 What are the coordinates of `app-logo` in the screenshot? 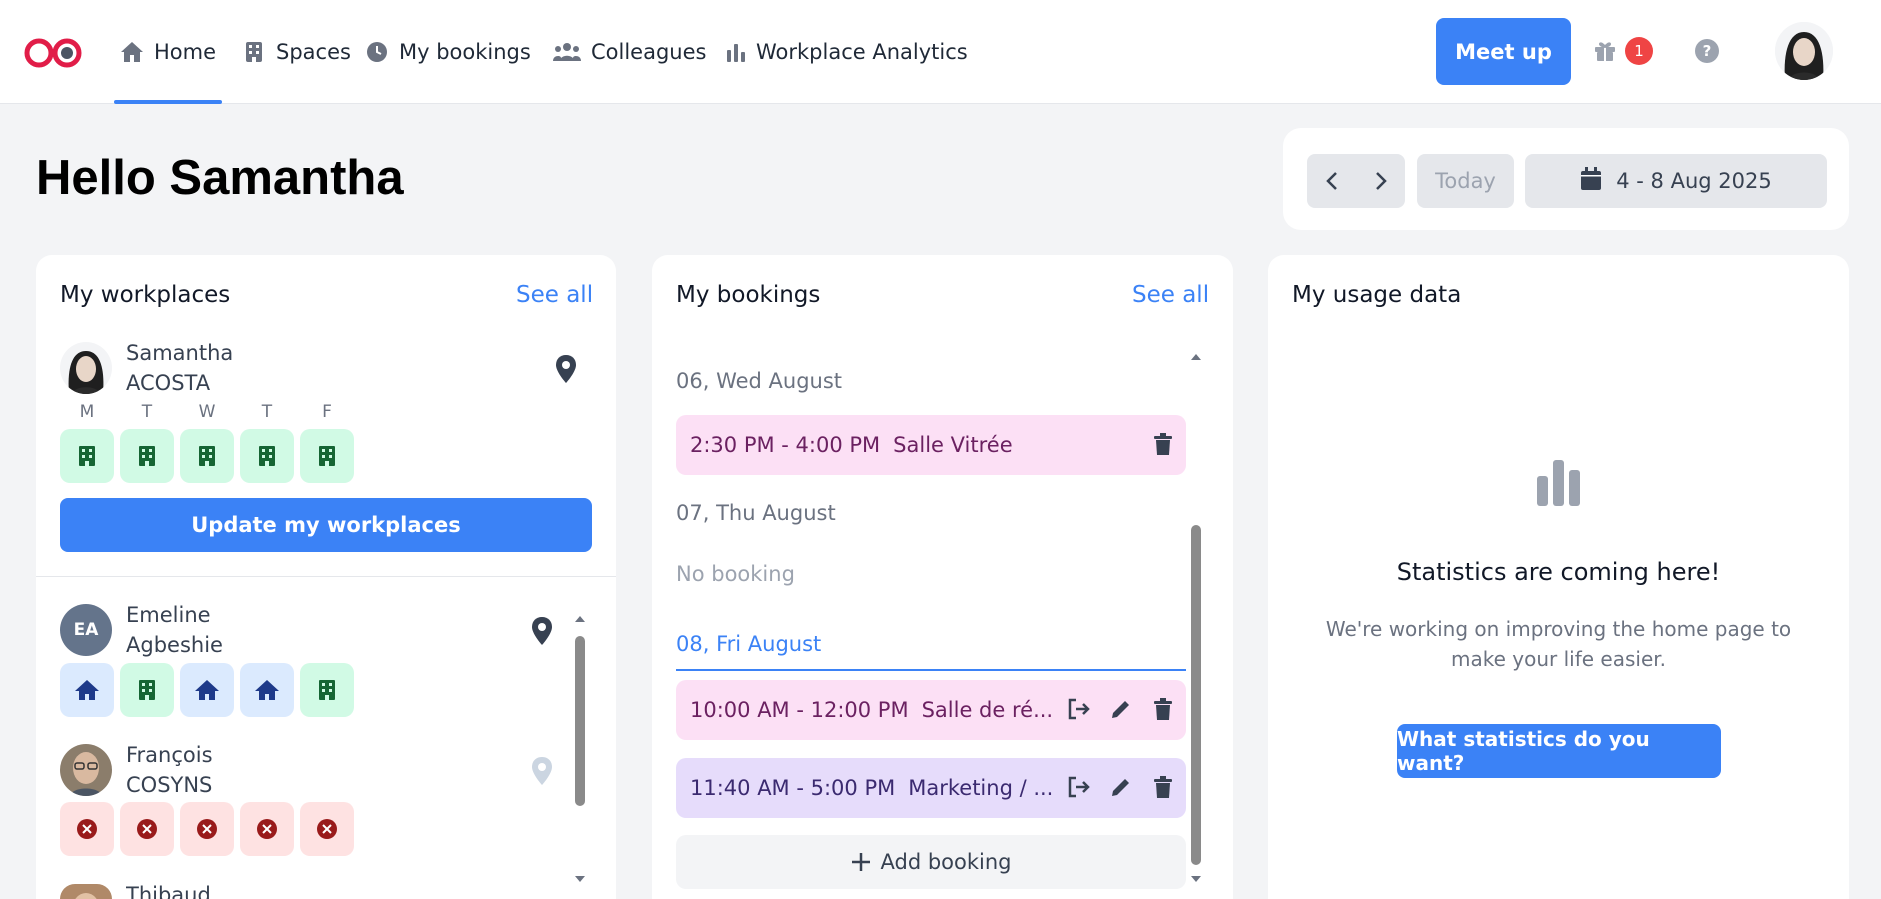 It's located at (54, 53).